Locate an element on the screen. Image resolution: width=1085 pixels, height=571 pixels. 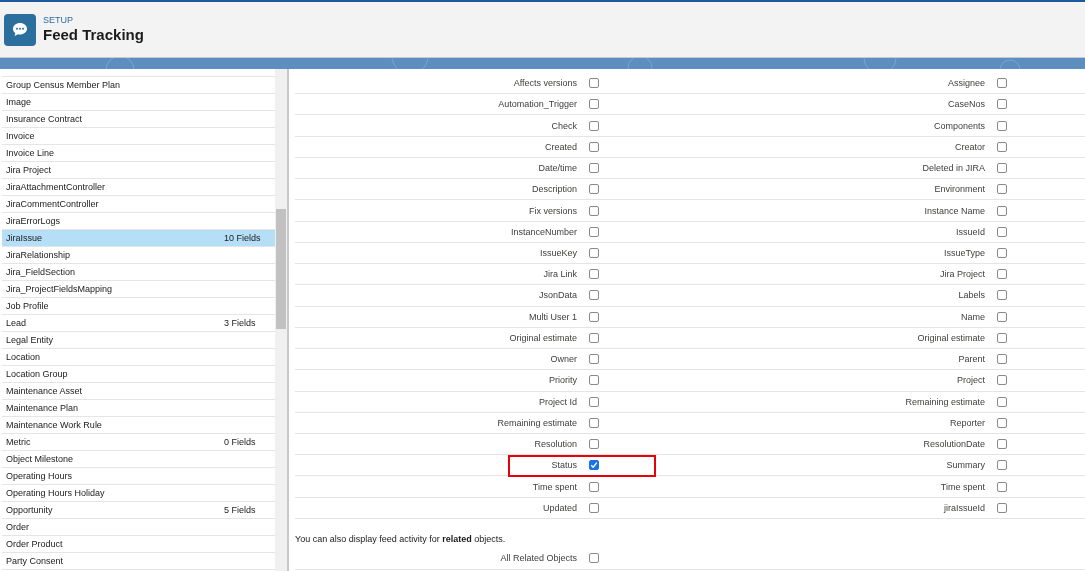
chat-bubble-icon is located at coordinates (20, 29).